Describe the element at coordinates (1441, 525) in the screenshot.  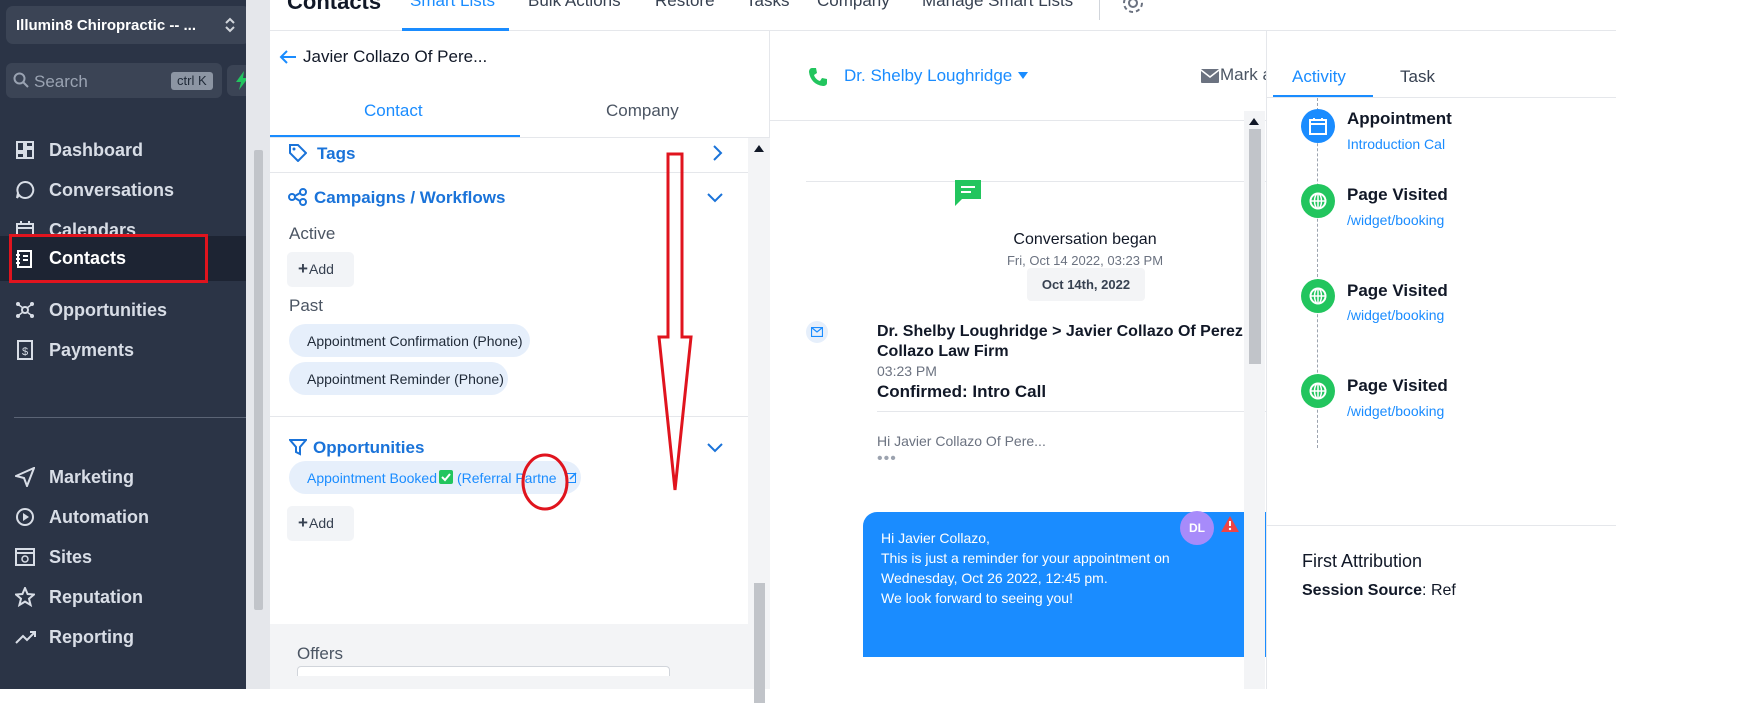
I see `divider` at that location.